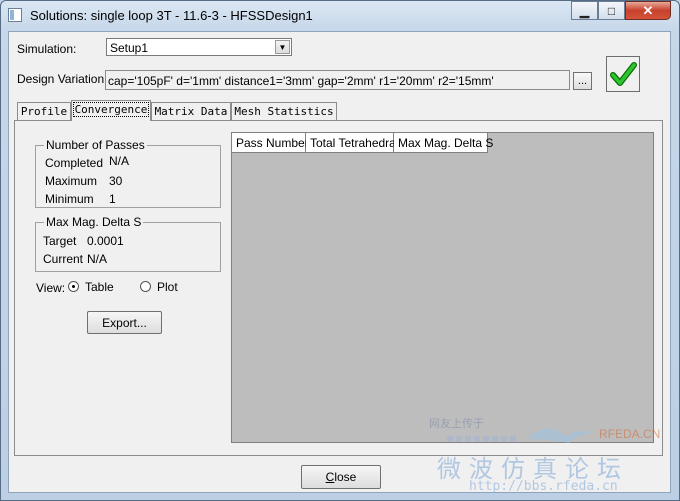 This screenshot has height=501, width=680. What do you see at coordinates (15, 15) in the screenshot?
I see `window-icon` at bounding box center [15, 15].